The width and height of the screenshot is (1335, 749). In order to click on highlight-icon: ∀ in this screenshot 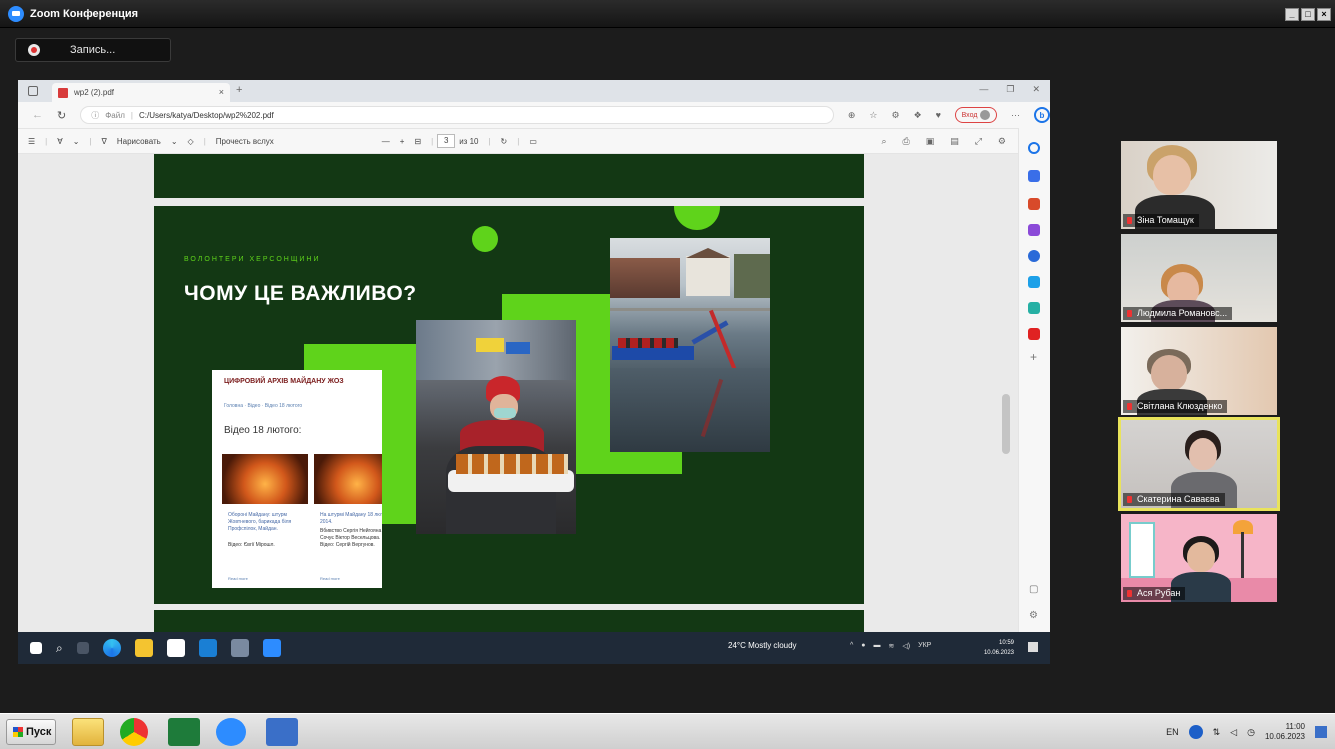, I will do `click(59, 141)`.